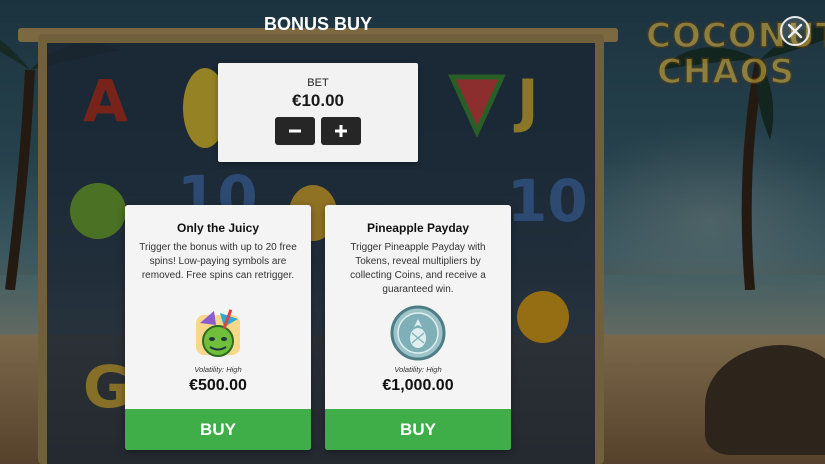 The width and height of the screenshot is (825, 464). I want to click on bet-controls, so click(318, 131).